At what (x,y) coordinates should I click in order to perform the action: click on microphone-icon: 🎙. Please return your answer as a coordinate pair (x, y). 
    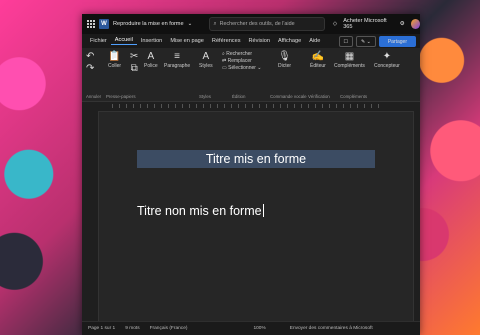
    Looking at the image, I should click on (284, 57).